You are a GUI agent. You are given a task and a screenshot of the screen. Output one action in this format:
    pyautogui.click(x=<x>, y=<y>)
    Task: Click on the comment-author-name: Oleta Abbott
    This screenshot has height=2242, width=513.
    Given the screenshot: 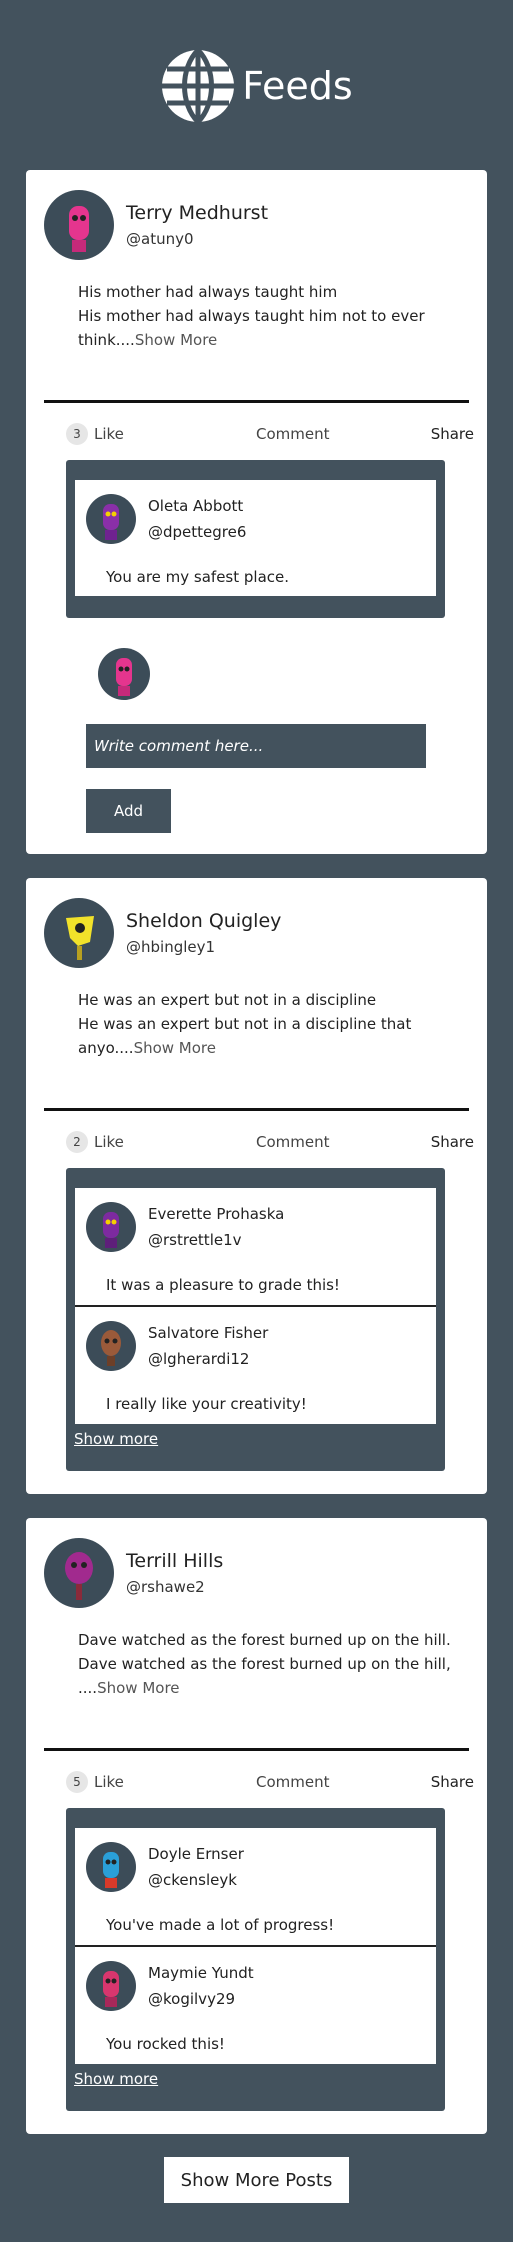 What is the action you would take?
    pyautogui.click(x=197, y=506)
    